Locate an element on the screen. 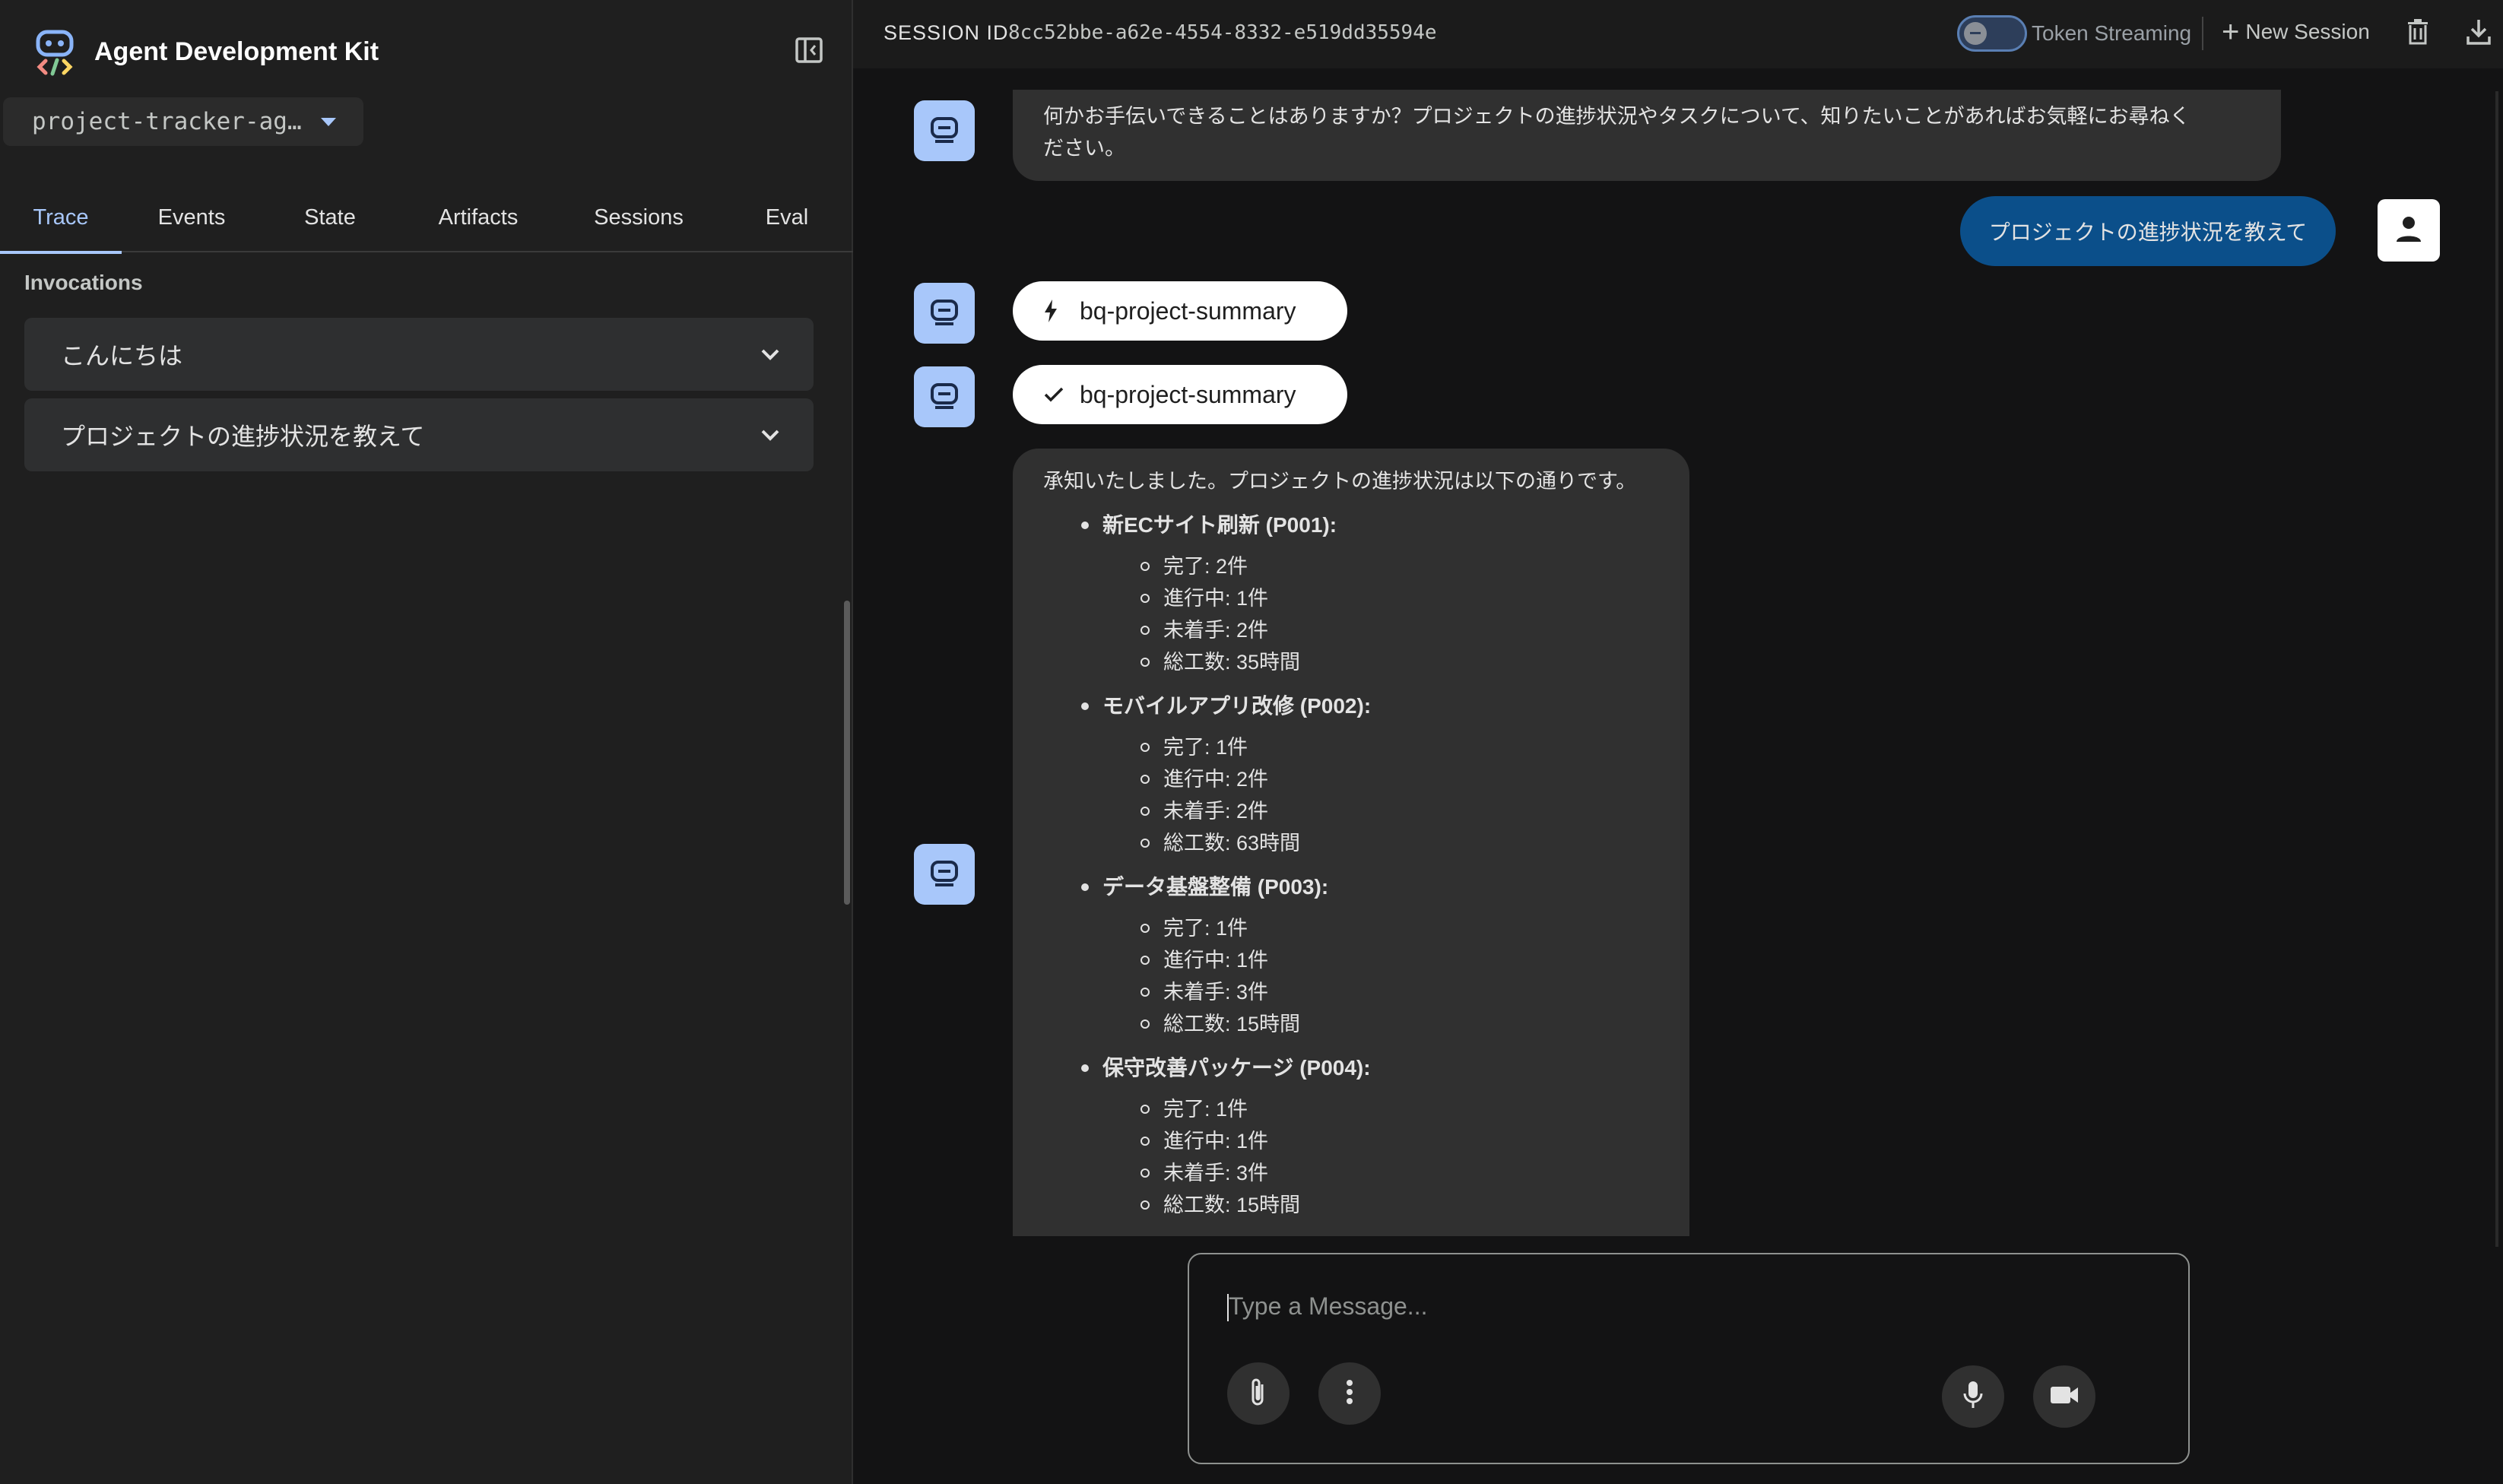 The width and height of the screenshot is (2503, 1484). person-icon is located at coordinates (2409, 231).